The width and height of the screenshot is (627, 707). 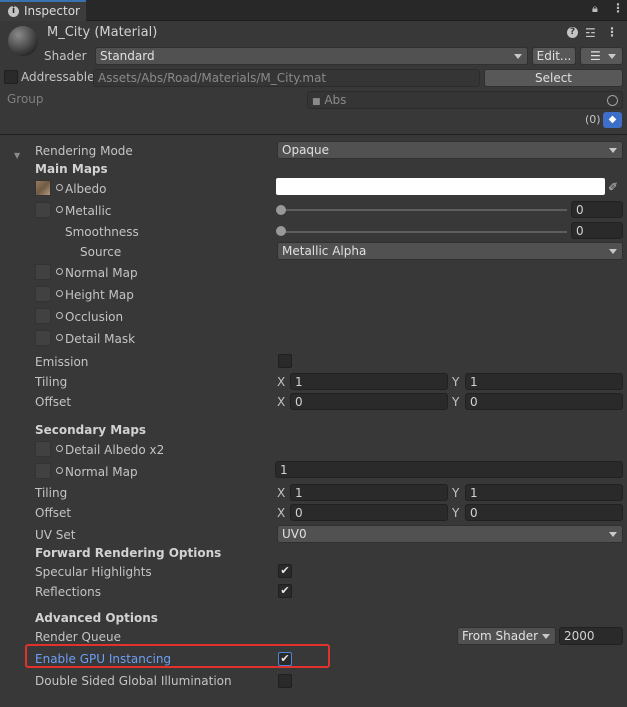 I want to click on shader-label: Shader, so click(x=65, y=56).